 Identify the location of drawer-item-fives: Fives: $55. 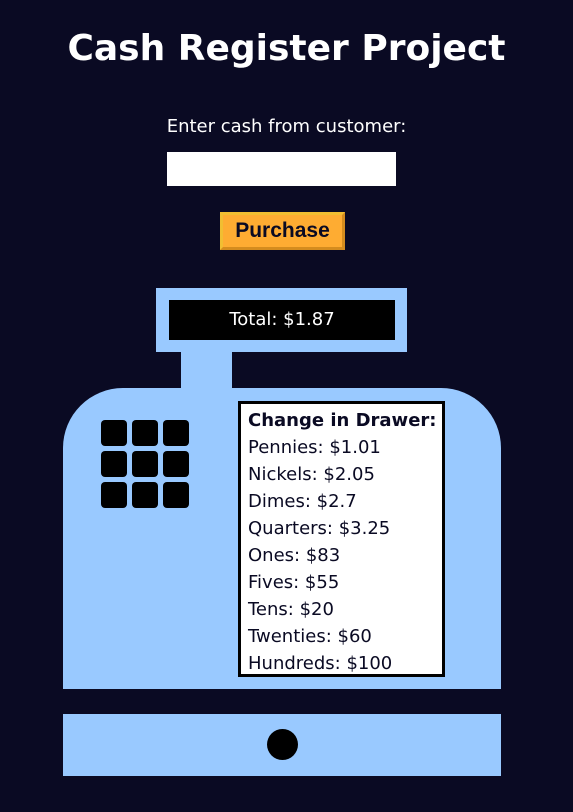
(294, 582).